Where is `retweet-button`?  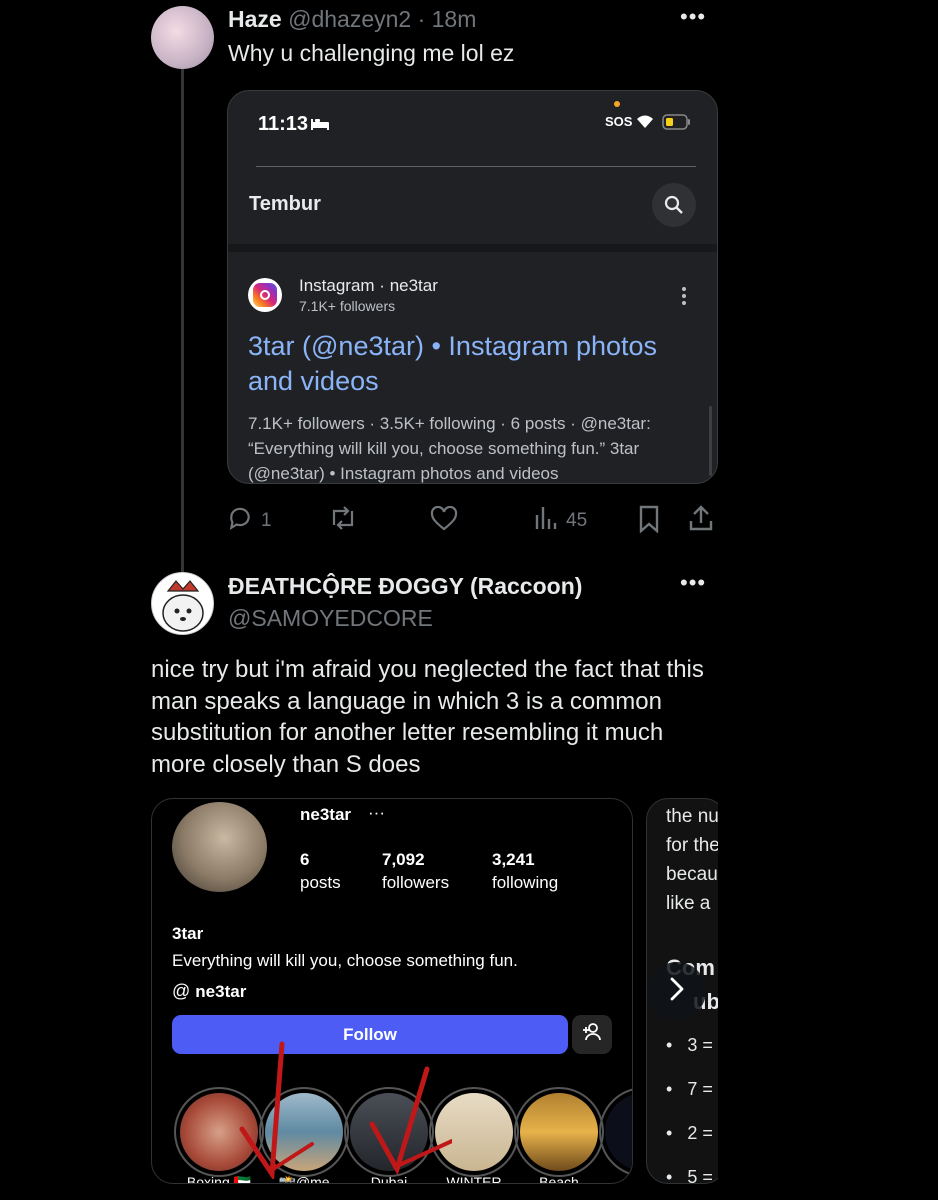 retweet-button is located at coordinates (343, 520).